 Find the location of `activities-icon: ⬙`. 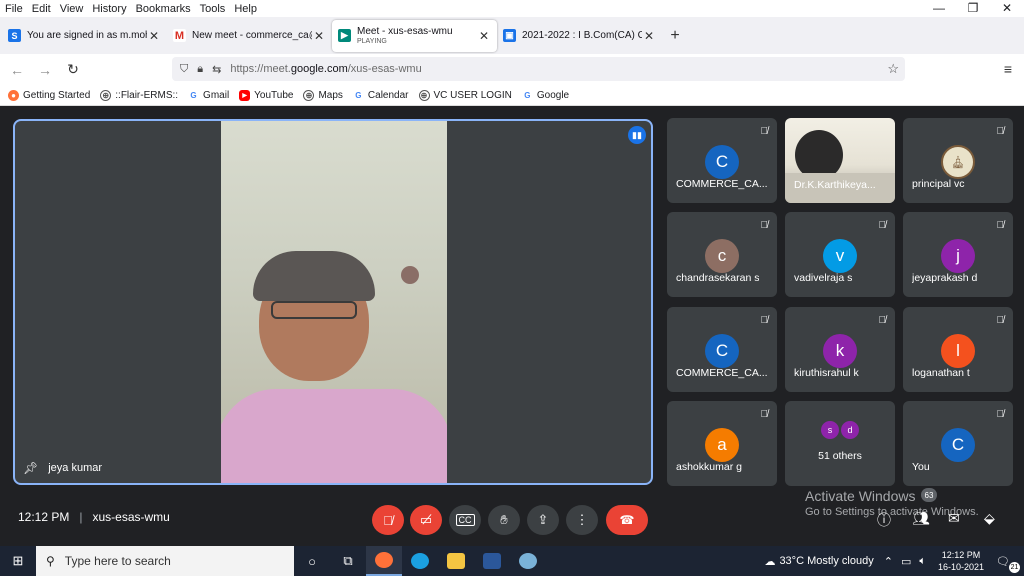

activities-icon: ⬙ is located at coordinates (989, 518).